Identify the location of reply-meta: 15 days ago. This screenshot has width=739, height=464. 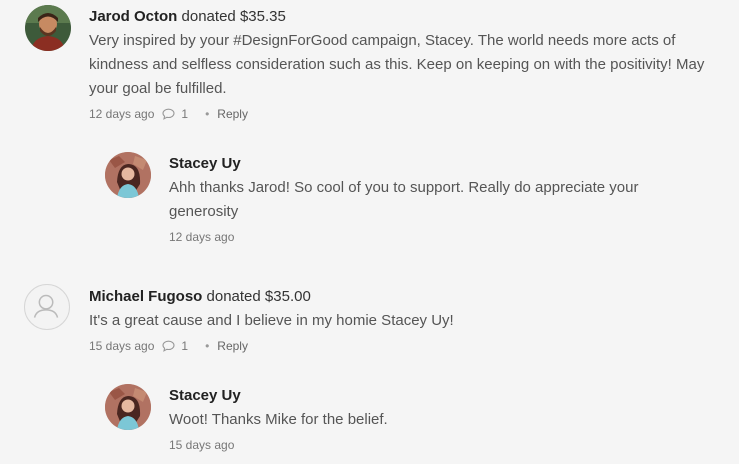
(451, 445).